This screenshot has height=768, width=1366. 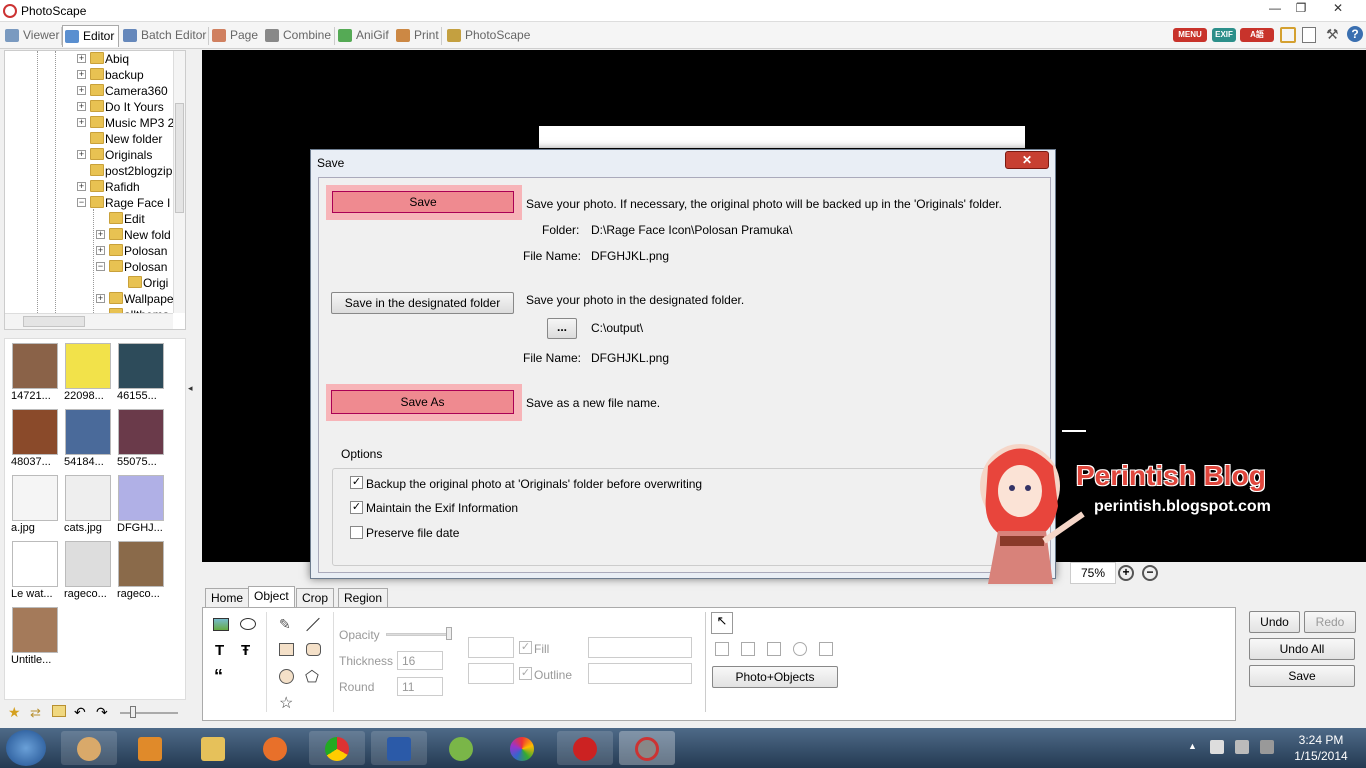 I want to click on opacity-slider, so click(x=418, y=634).